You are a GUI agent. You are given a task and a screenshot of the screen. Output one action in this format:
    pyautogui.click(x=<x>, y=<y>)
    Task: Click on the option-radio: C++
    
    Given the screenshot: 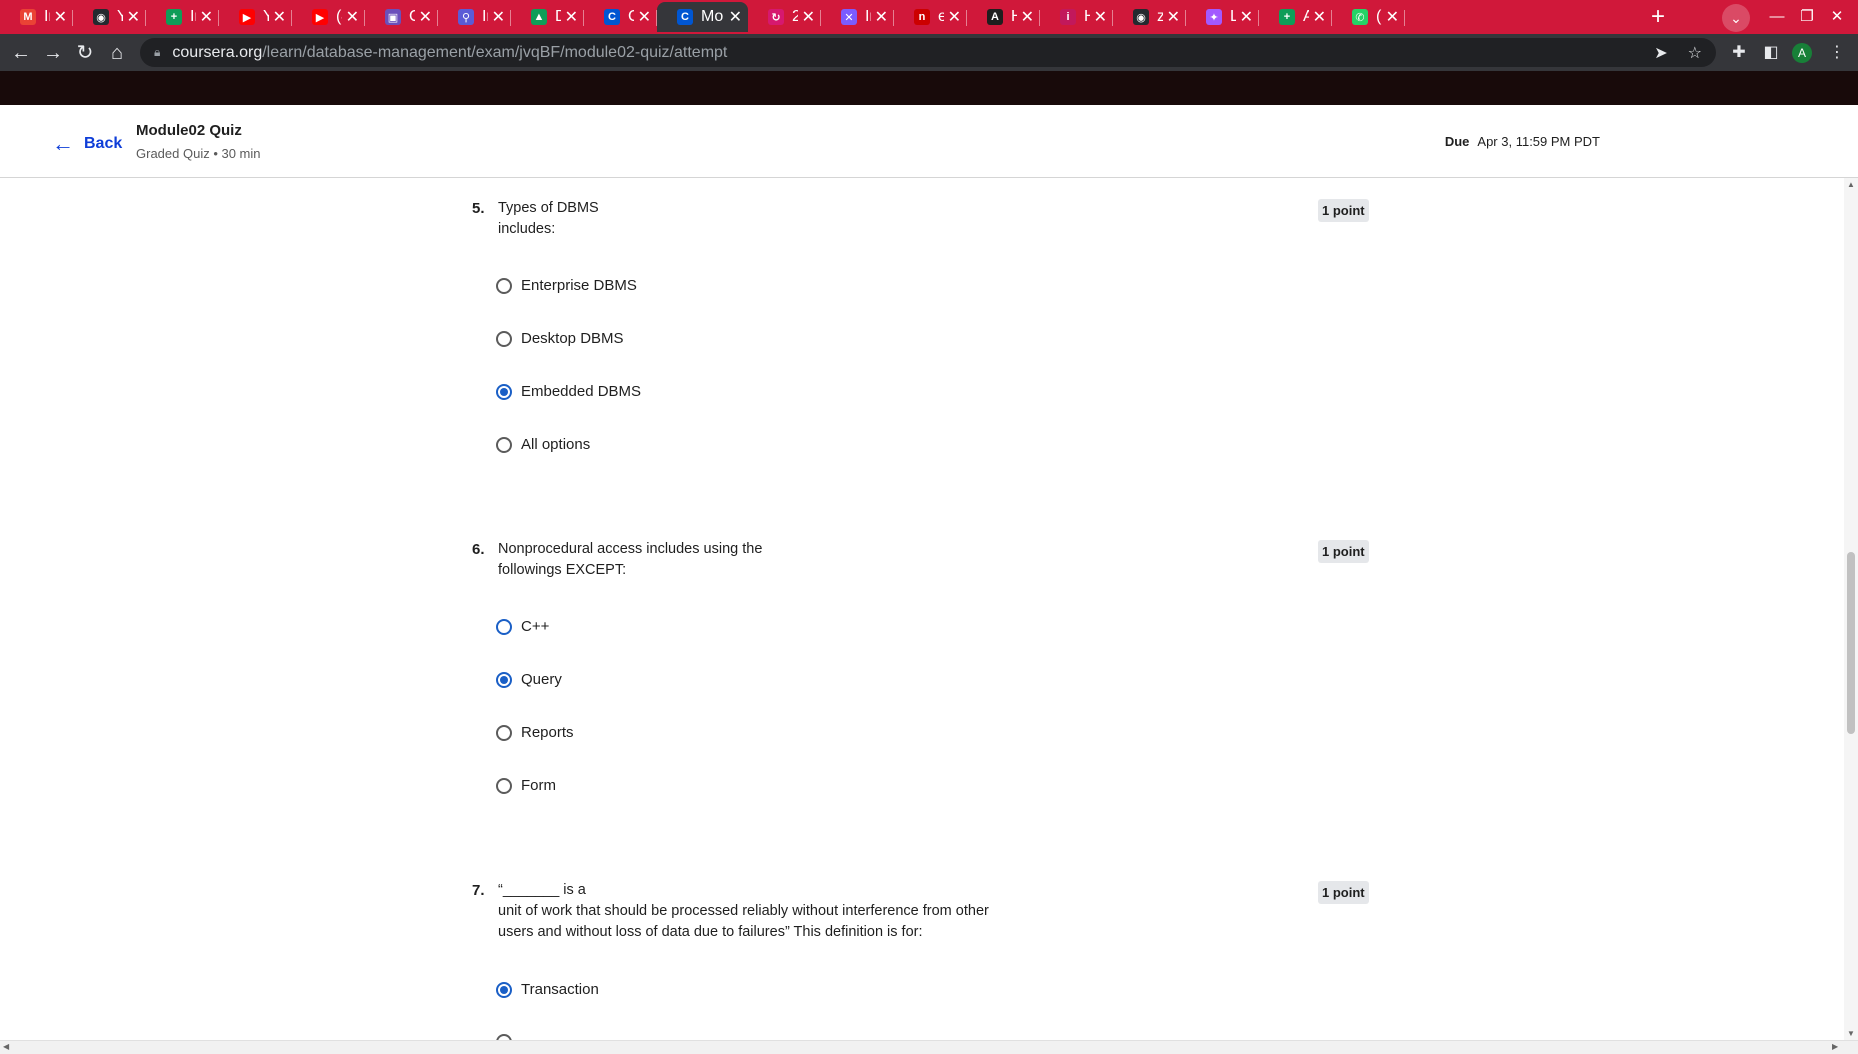 What is the action you would take?
    pyautogui.click(x=522, y=626)
    